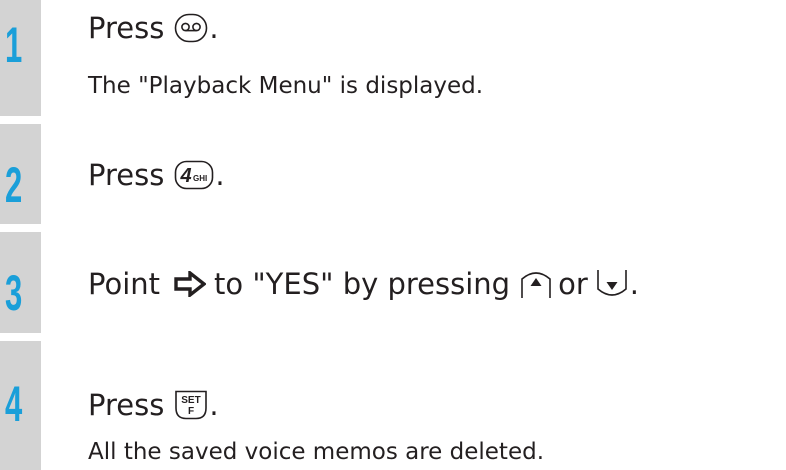 The width and height of the screenshot is (786, 470). I want to click on step-4-instruction: Press SET F ., so click(153, 405).